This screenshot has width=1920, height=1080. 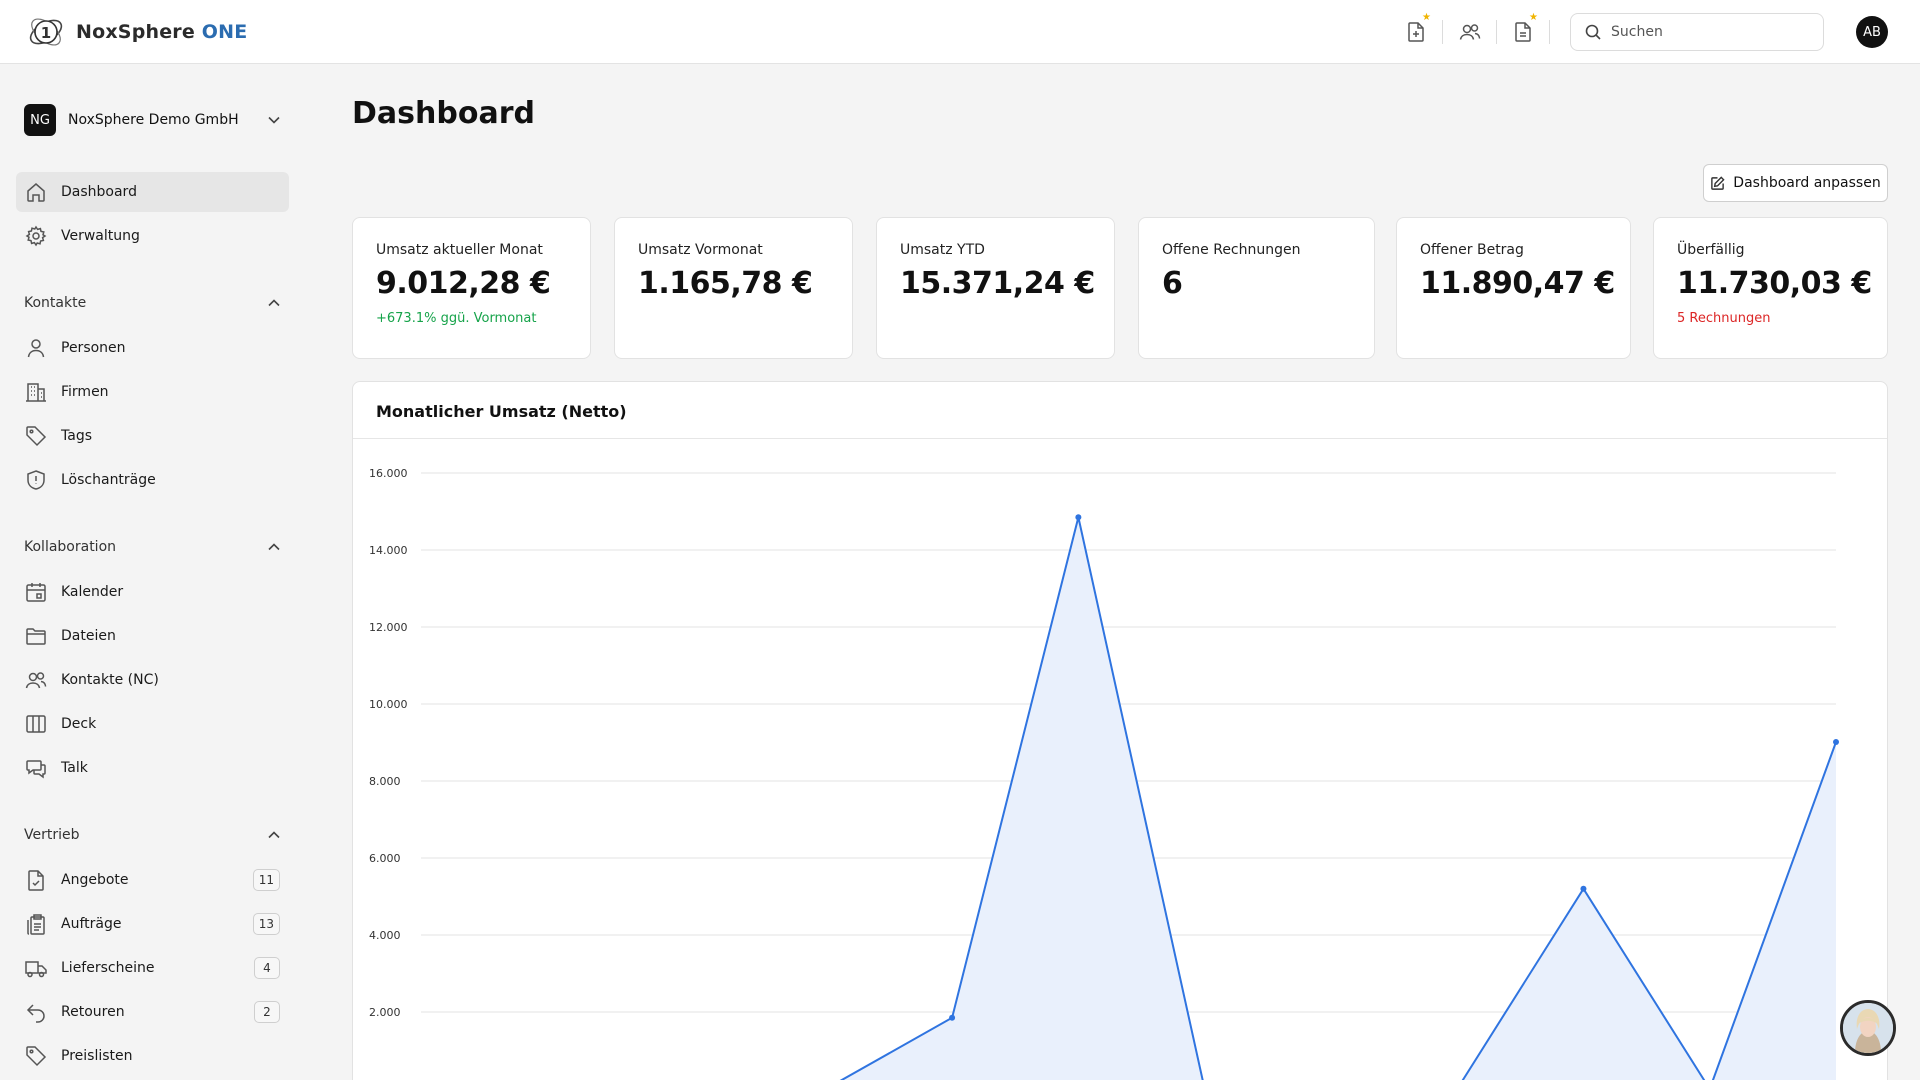 I want to click on sidebar-item-tags: Tags, so click(x=152, y=436).